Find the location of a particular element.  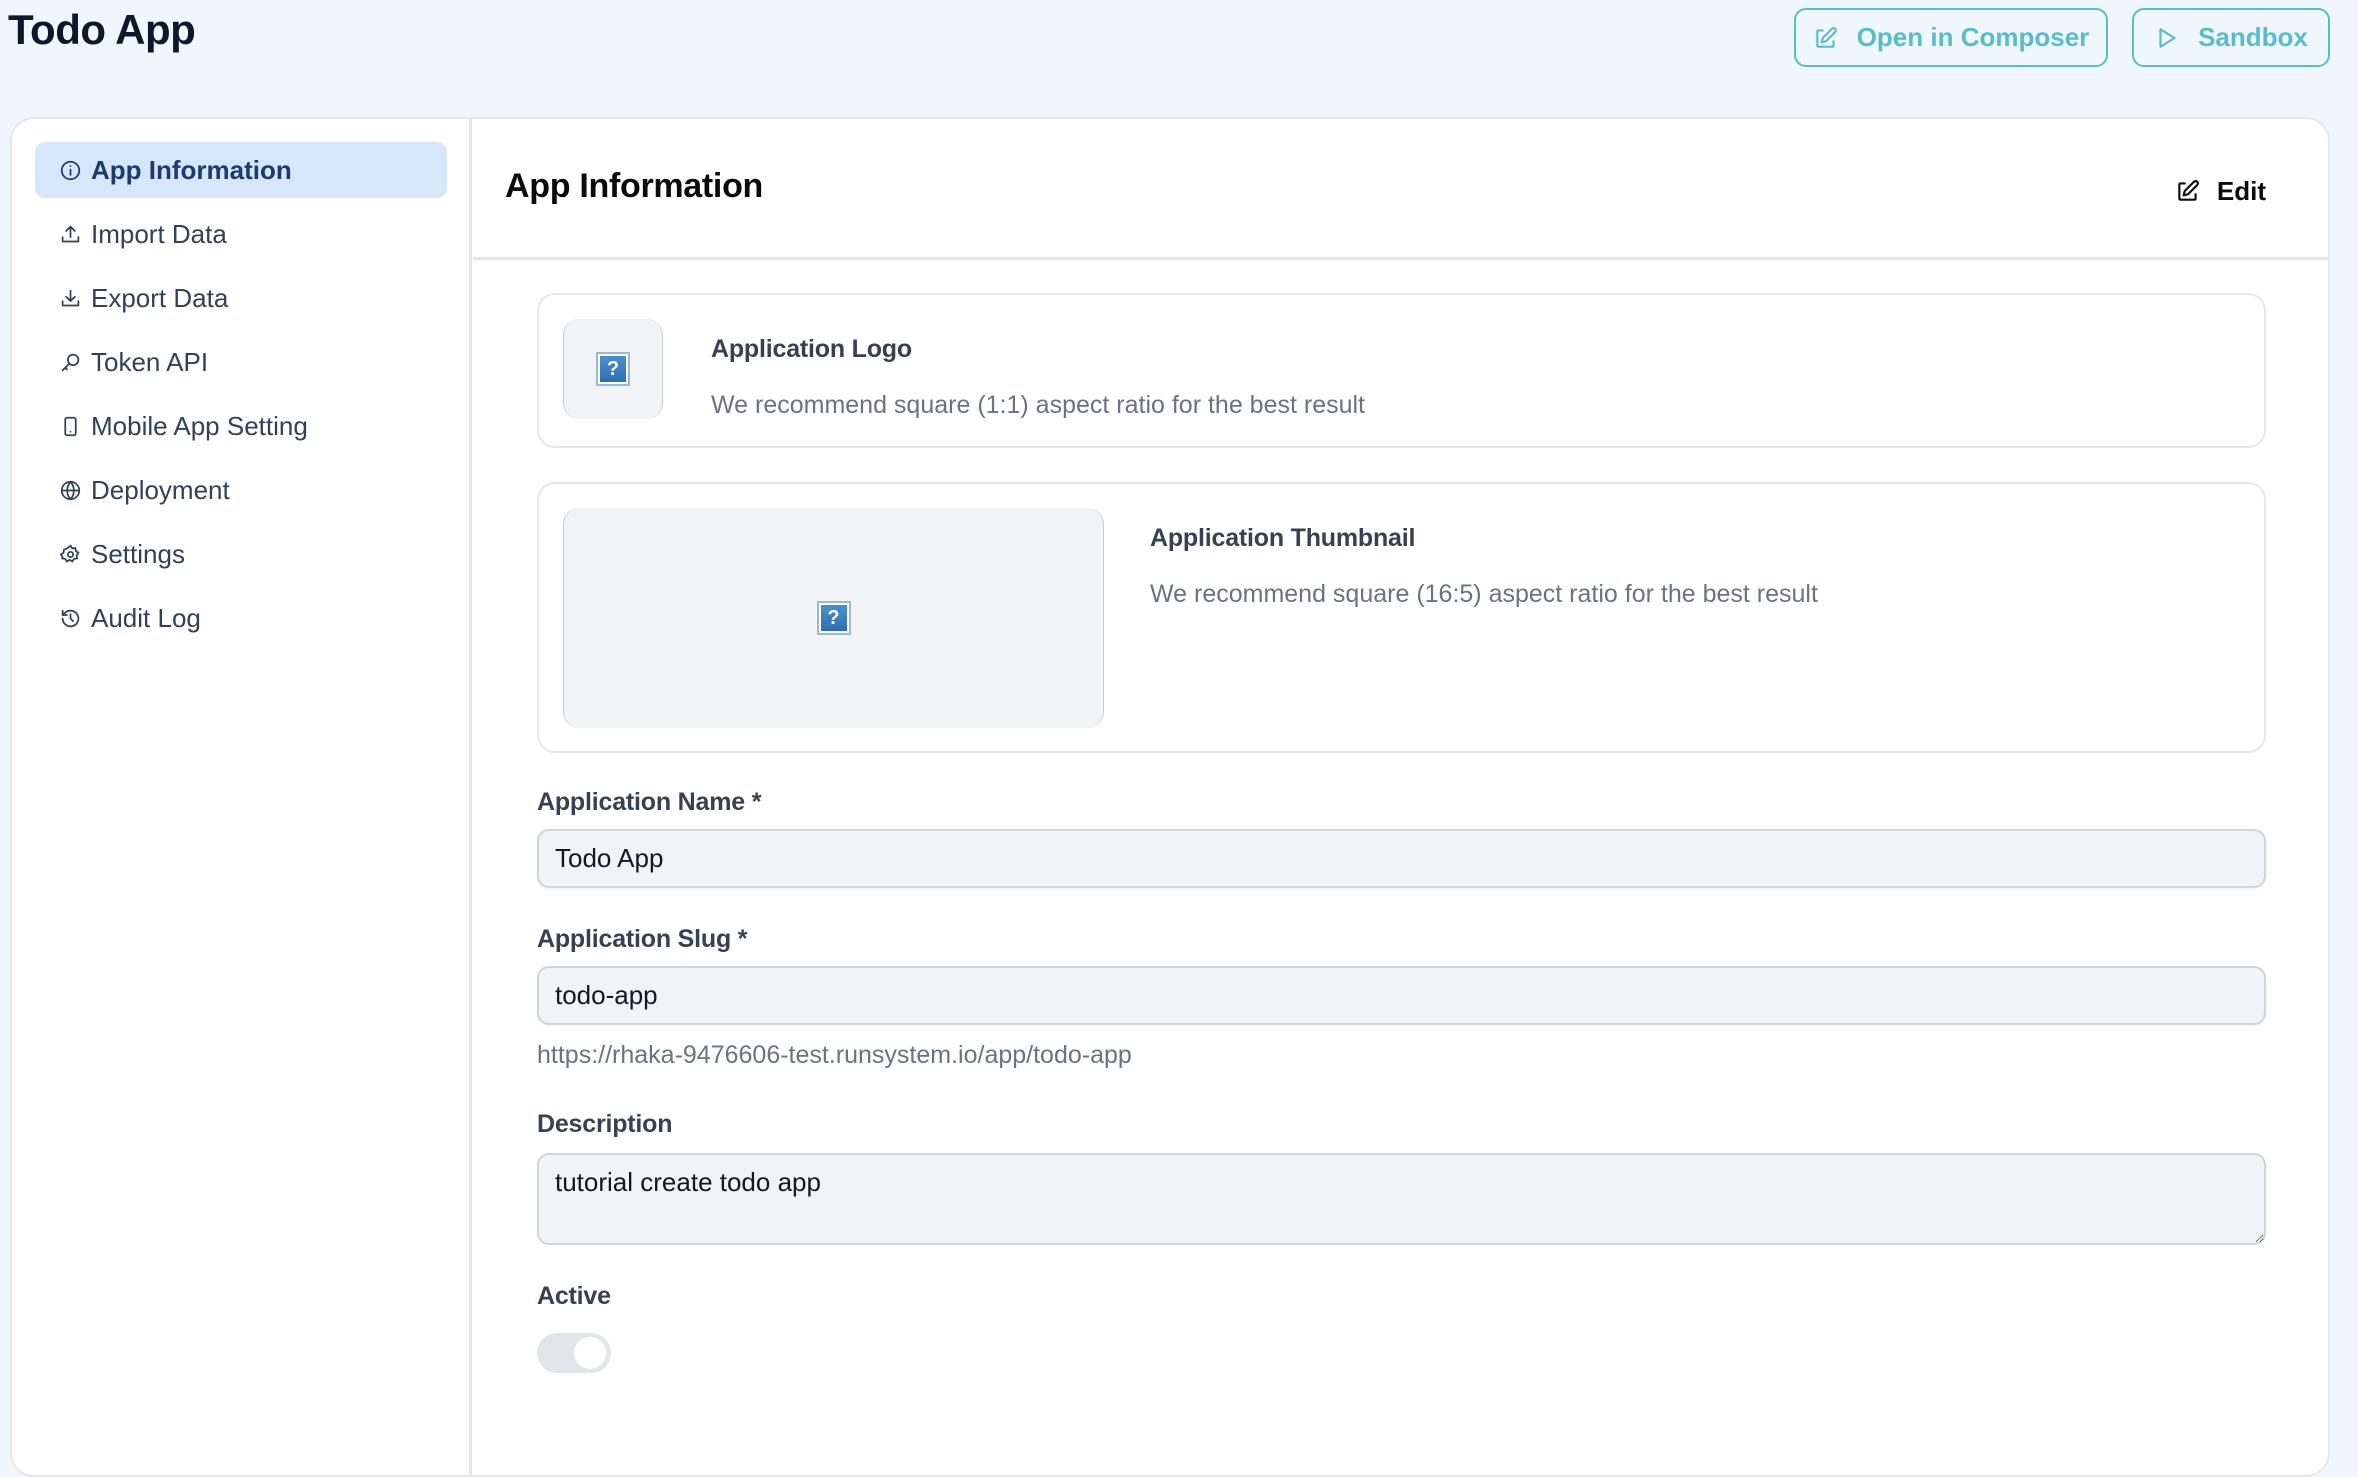

edit-label: Edit is located at coordinates (2241, 190).